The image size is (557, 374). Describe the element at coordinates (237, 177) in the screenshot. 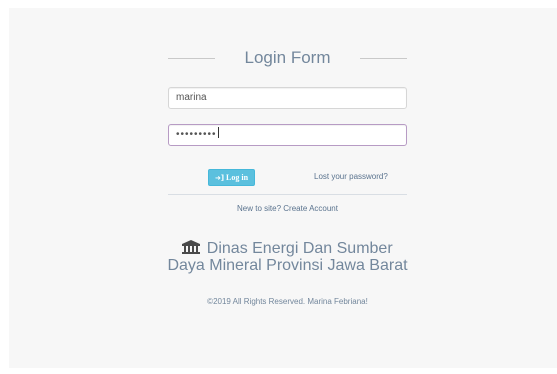

I see `login-button-label: Log in` at that location.